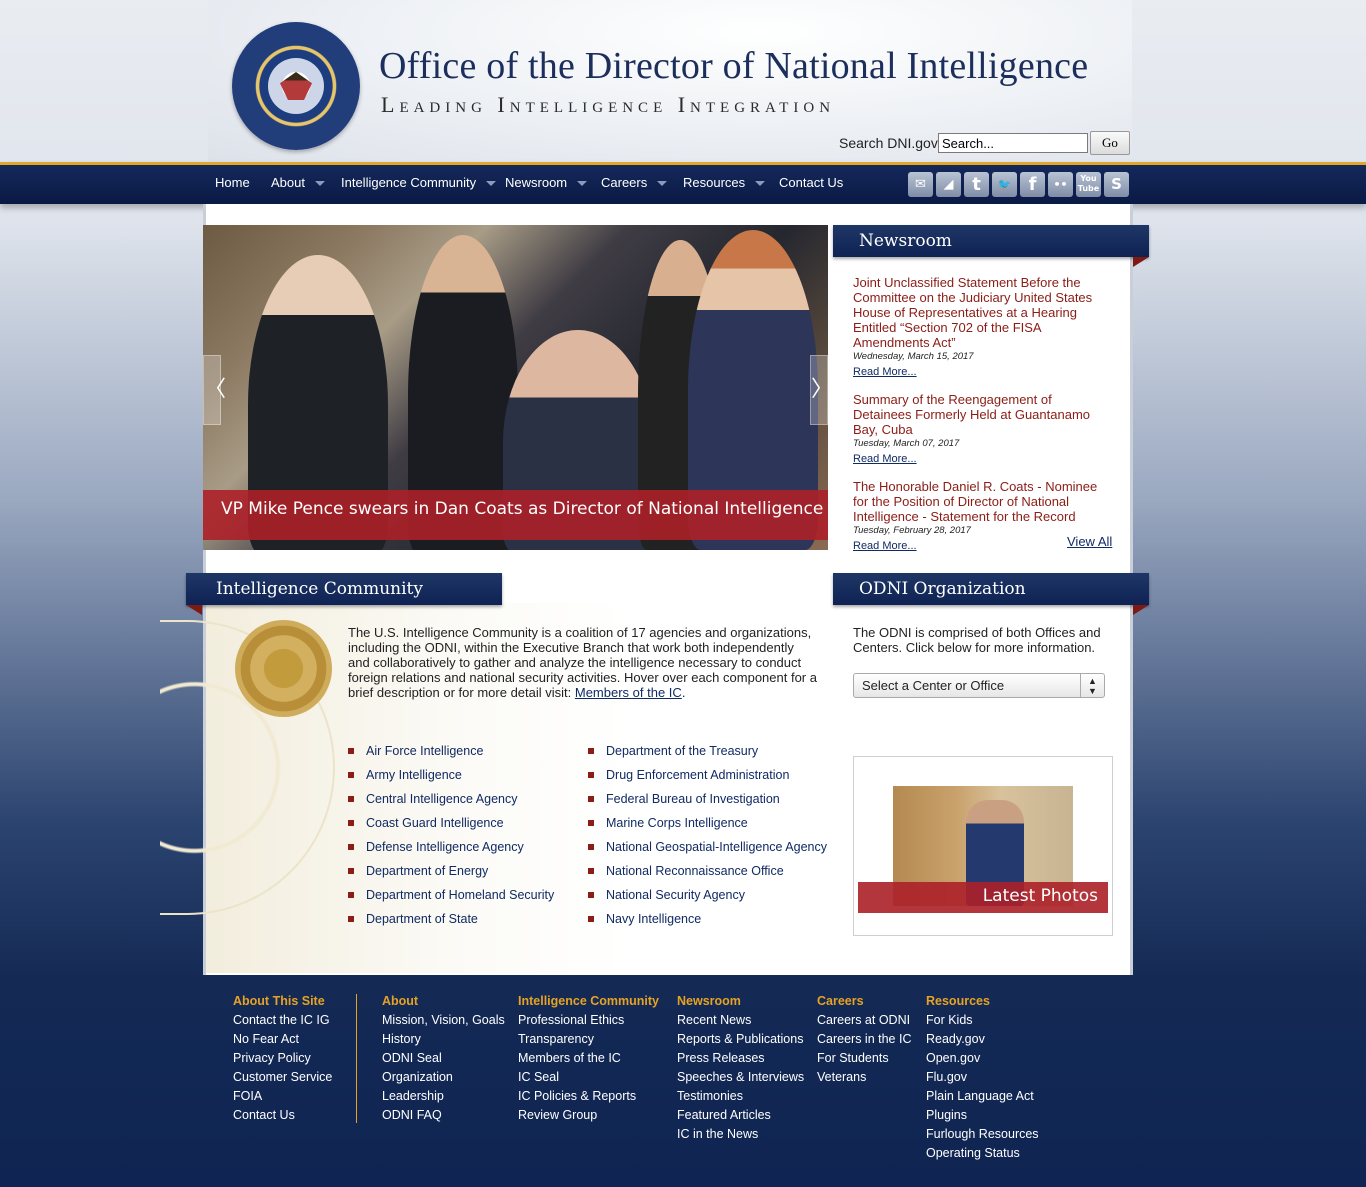  What do you see at coordinates (624, 182) in the screenshot?
I see `nav-careers-label: Careers` at bounding box center [624, 182].